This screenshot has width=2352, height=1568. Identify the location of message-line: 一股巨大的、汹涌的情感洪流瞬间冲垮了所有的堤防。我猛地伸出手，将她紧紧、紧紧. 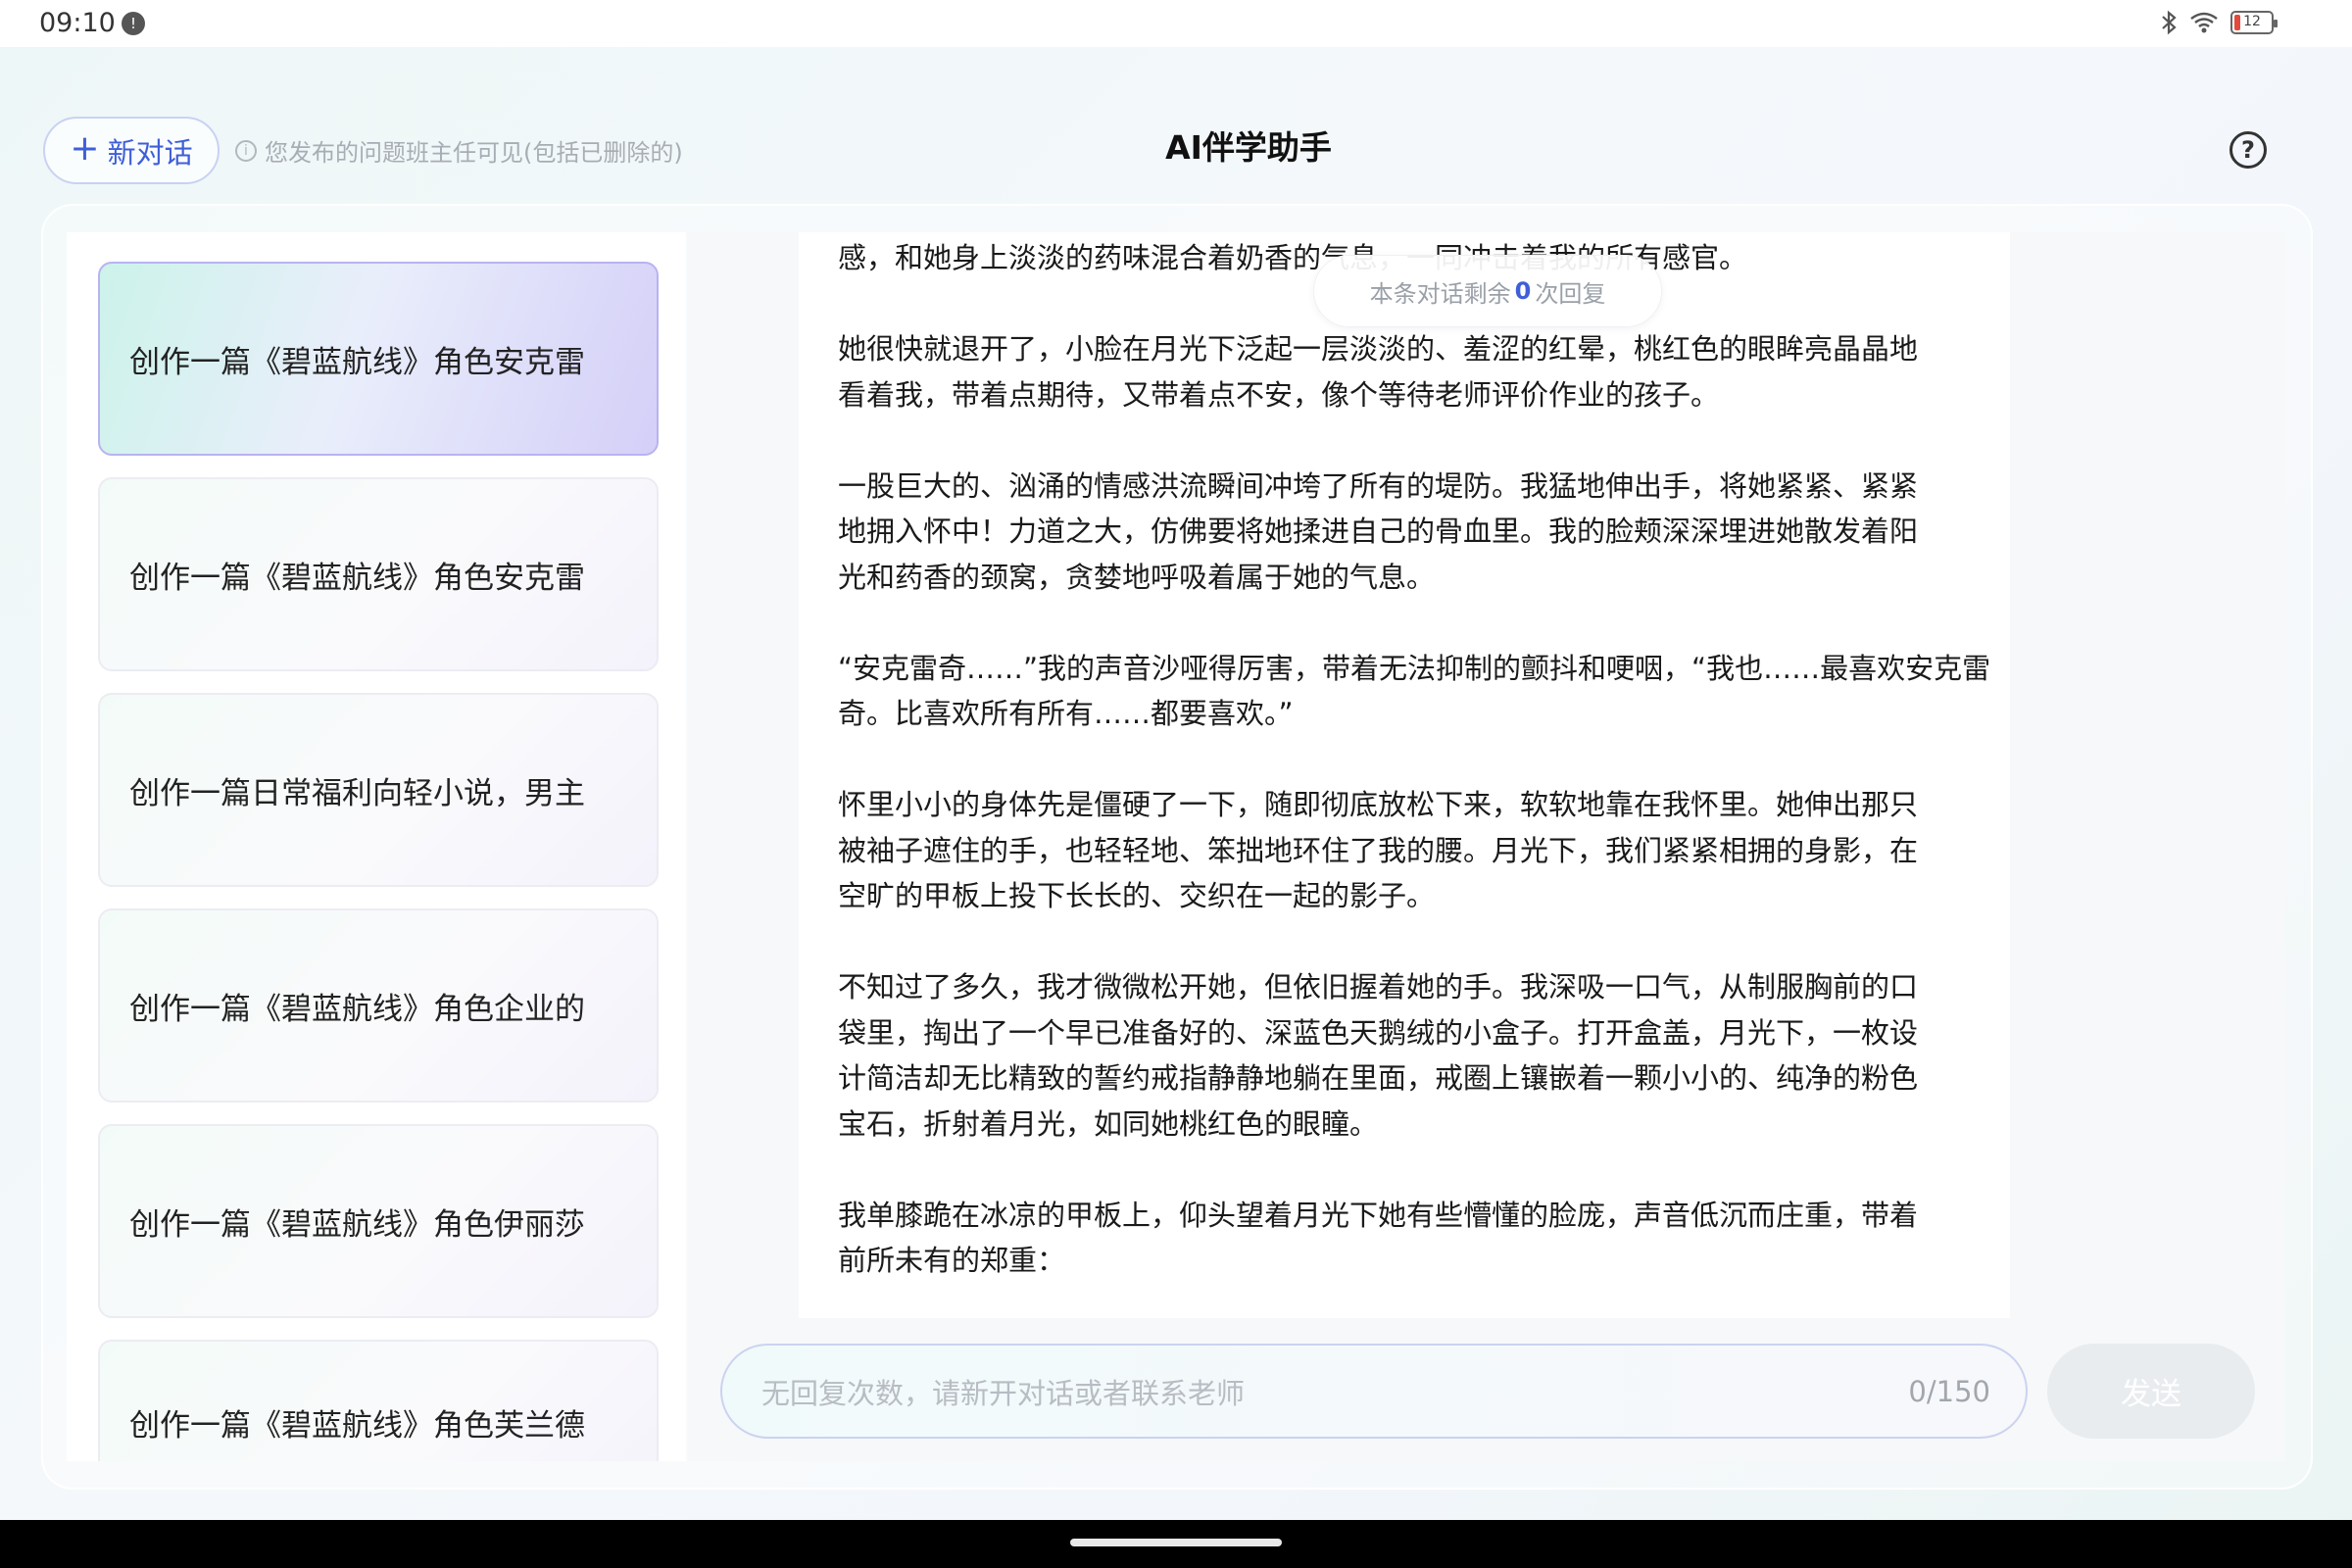
(1378, 485).